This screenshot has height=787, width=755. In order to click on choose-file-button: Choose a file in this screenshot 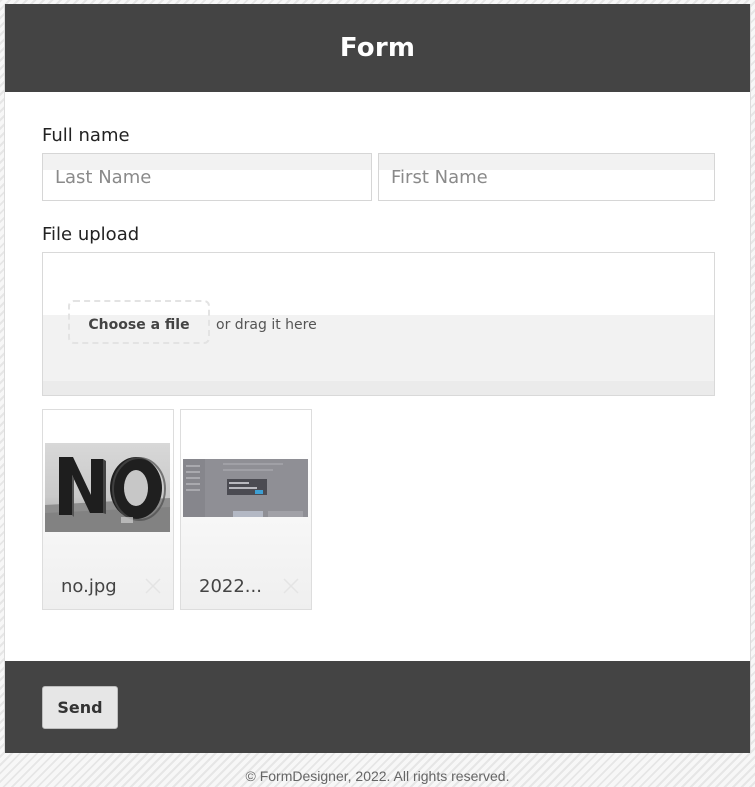, I will do `click(139, 322)`.